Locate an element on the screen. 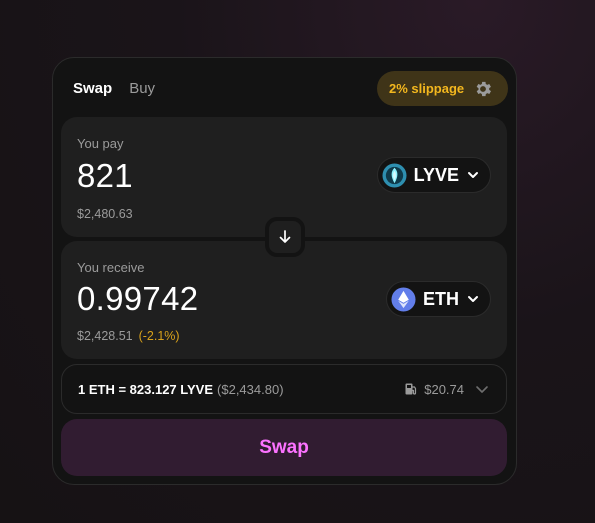 The height and width of the screenshot is (523, 595). slippage-settings-button: 2% slippage is located at coordinates (442, 88).